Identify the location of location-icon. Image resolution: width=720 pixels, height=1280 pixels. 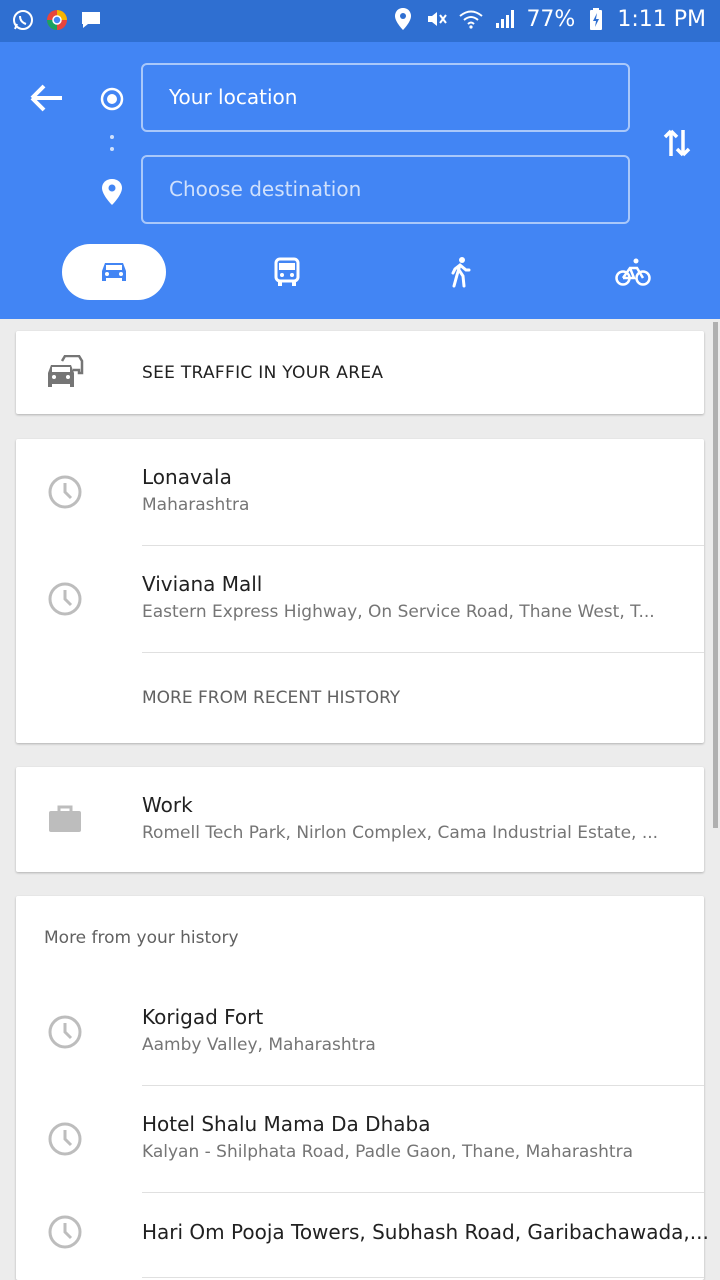
(403, 19).